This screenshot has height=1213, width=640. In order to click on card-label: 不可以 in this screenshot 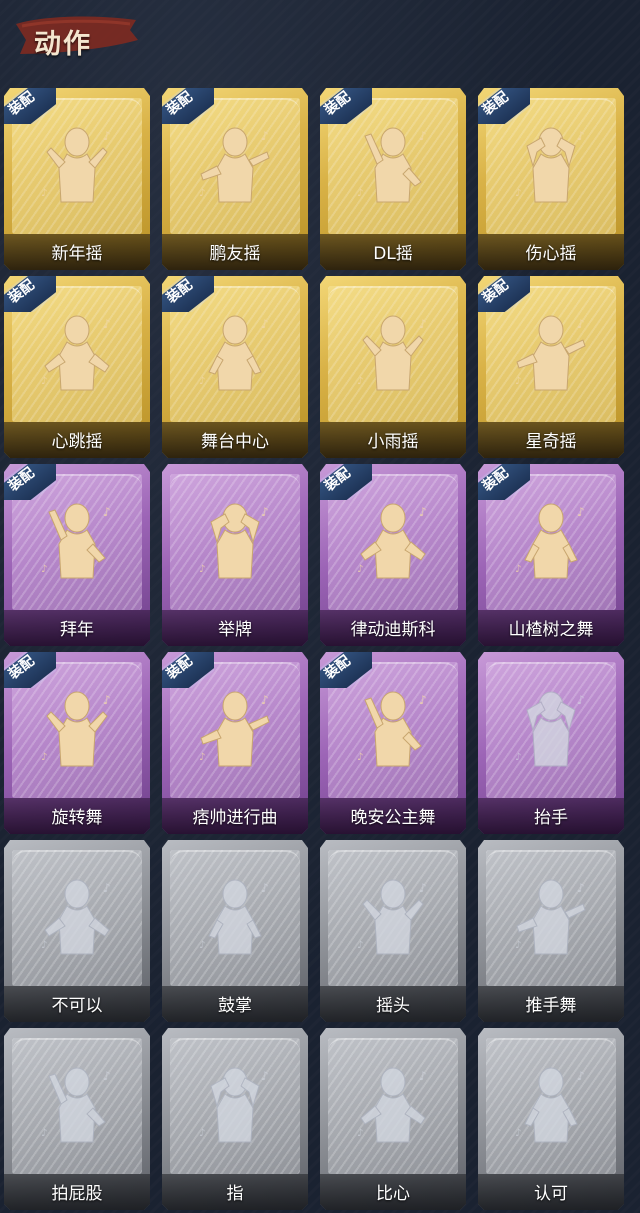, I will do `click(77, 1006)`.